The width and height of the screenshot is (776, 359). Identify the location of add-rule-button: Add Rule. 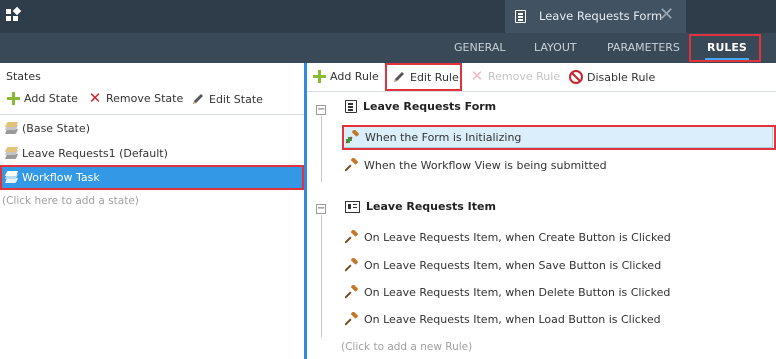
(346, 76).